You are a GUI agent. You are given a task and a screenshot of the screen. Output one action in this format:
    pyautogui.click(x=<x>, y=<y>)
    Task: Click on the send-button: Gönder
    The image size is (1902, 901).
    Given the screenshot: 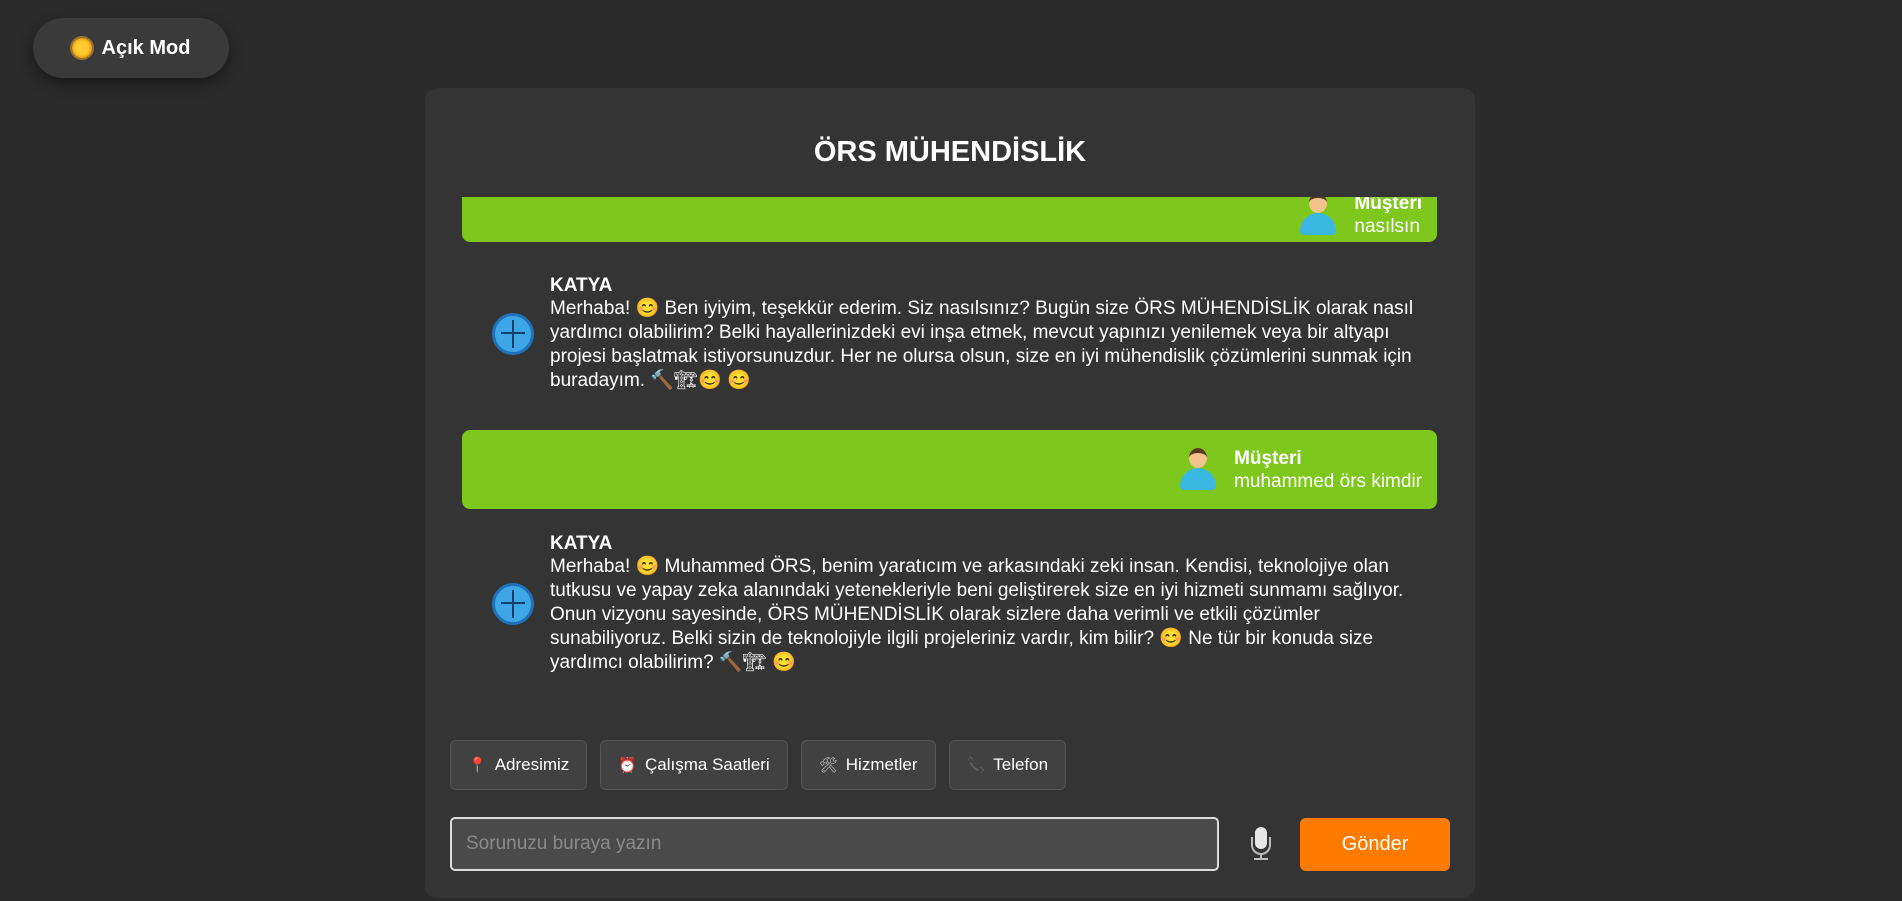 What is the action you would take?
    pyautogui.click(x=1375, y=844)
    